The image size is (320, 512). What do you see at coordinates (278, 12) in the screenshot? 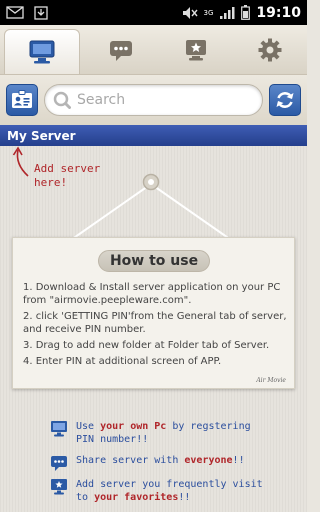
I see `clock: 19:10` at bounding box center [278, 12].